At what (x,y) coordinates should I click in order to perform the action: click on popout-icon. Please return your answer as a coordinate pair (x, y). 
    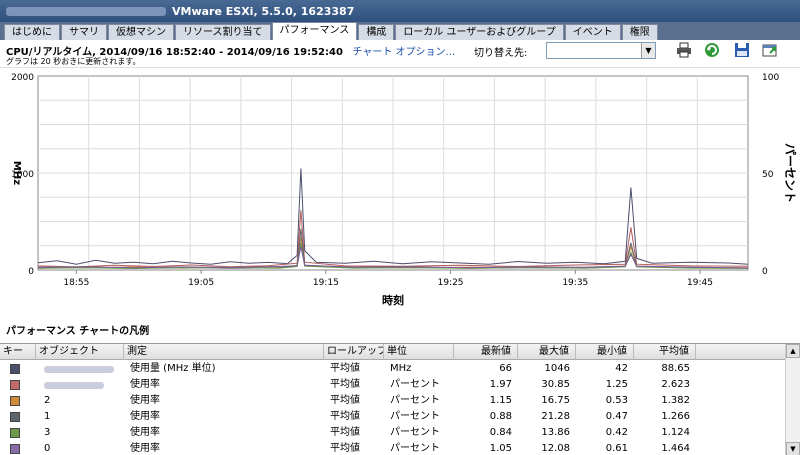
    Looking at the image, I should click on (770, 50).